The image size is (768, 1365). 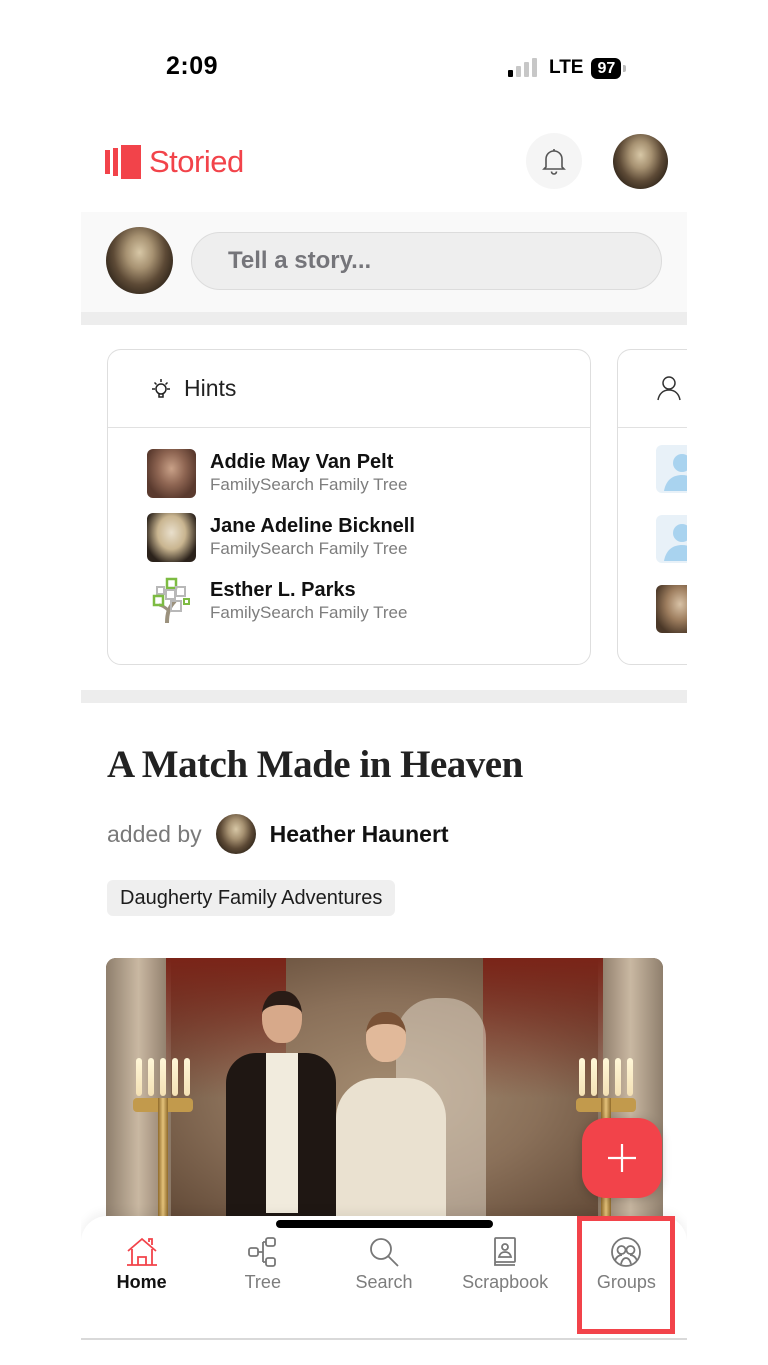 I want to click on group-tag: Daugherty Family Adventures, so click(x=251, y=898).